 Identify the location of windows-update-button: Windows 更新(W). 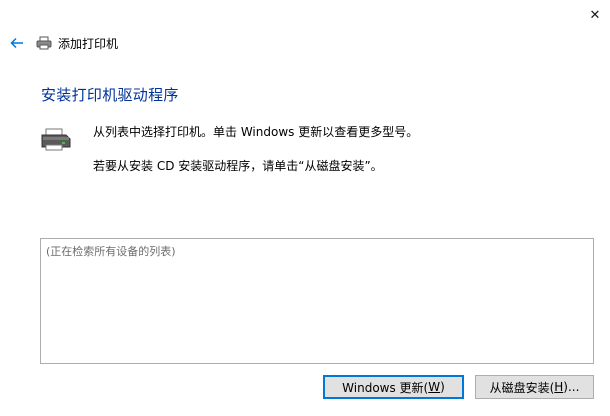
(393, 387).